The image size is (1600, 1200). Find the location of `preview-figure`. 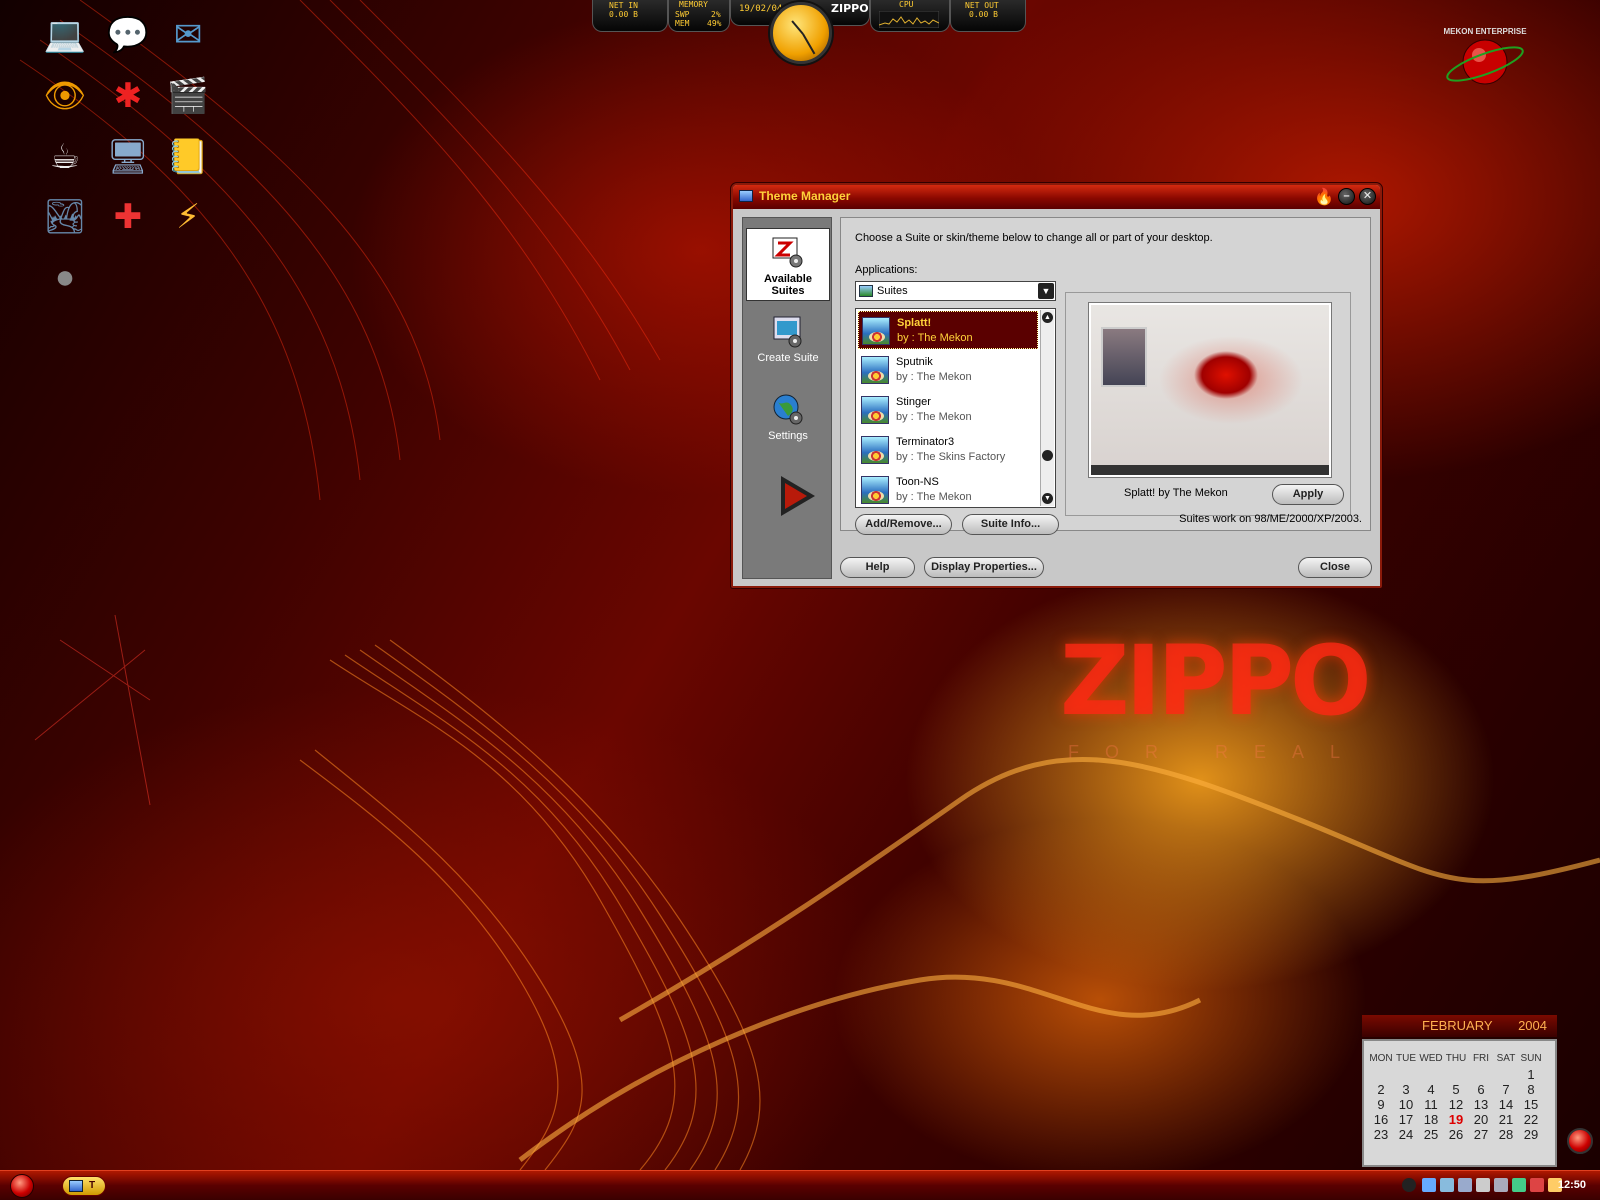

preview-figure is located at coordinates (1124, 357).